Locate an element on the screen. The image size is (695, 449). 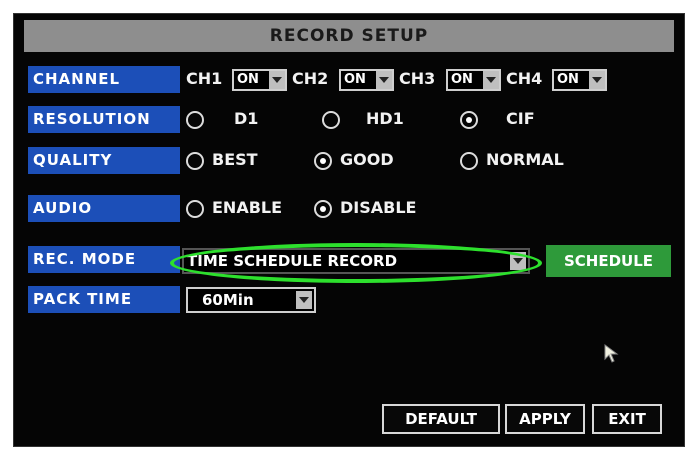
schedule-button: SCHEDULE is located at coordinates (608, 261).